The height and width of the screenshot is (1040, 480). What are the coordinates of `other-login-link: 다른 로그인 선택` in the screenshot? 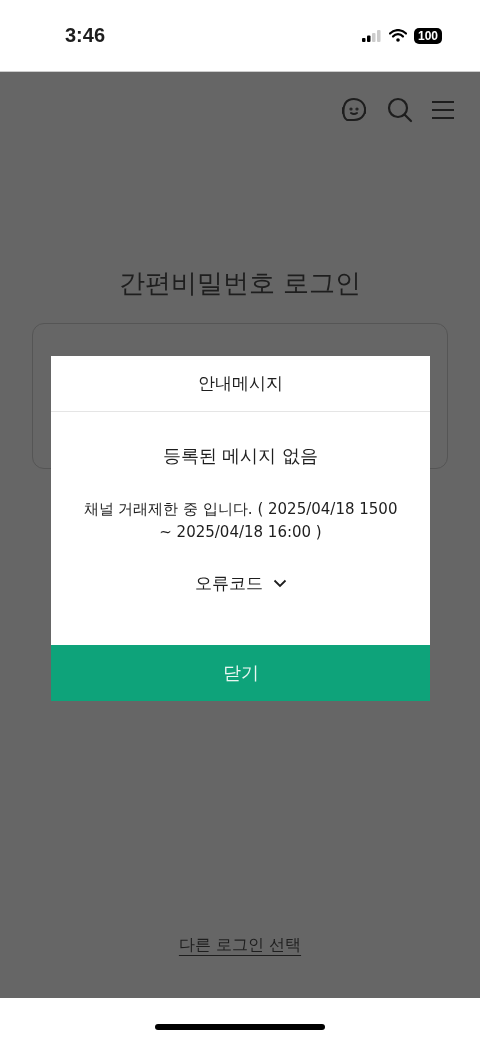 It's located at (240, 945).